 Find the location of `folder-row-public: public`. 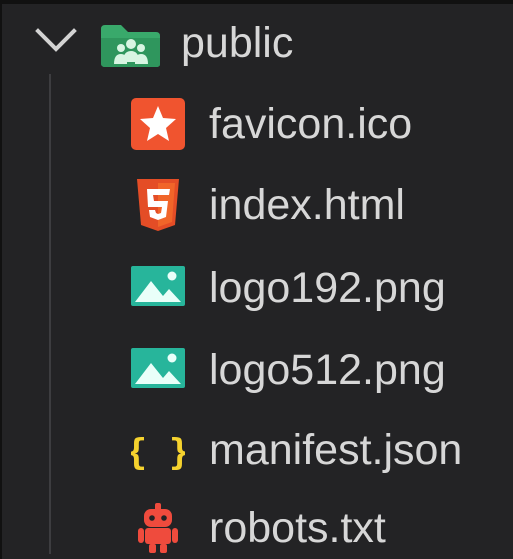

folder-row-public: public is located at coordinates (257, 43).